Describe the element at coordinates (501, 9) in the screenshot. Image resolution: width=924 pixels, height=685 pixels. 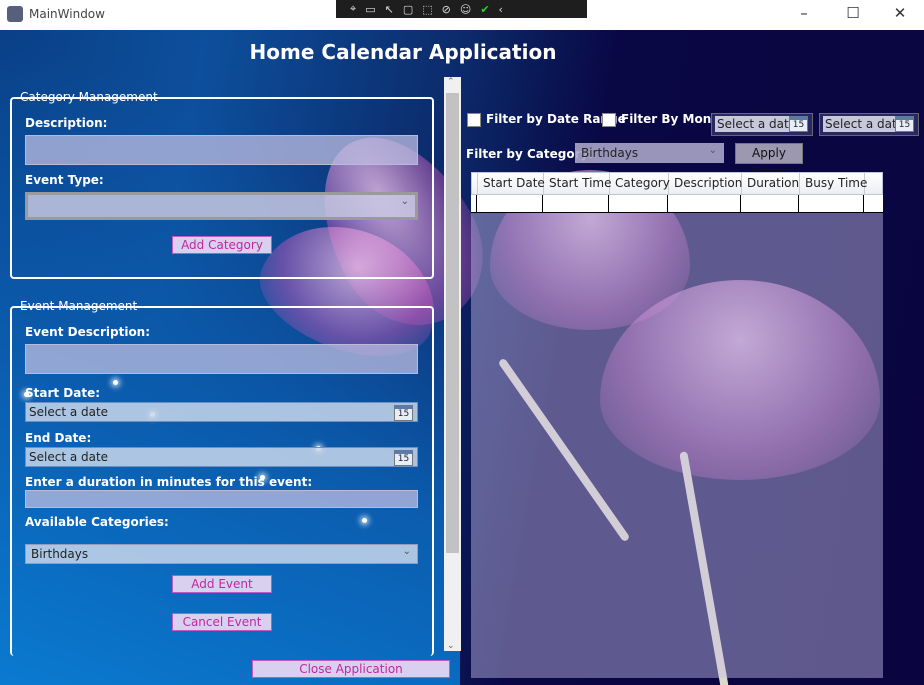
I see `collapse-icon: ‹` at that location.